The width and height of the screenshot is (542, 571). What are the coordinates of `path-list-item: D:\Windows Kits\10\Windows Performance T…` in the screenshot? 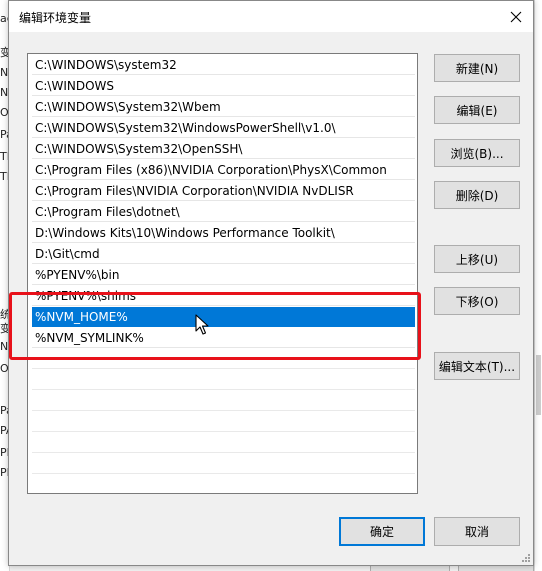 It's located at (223, 233).